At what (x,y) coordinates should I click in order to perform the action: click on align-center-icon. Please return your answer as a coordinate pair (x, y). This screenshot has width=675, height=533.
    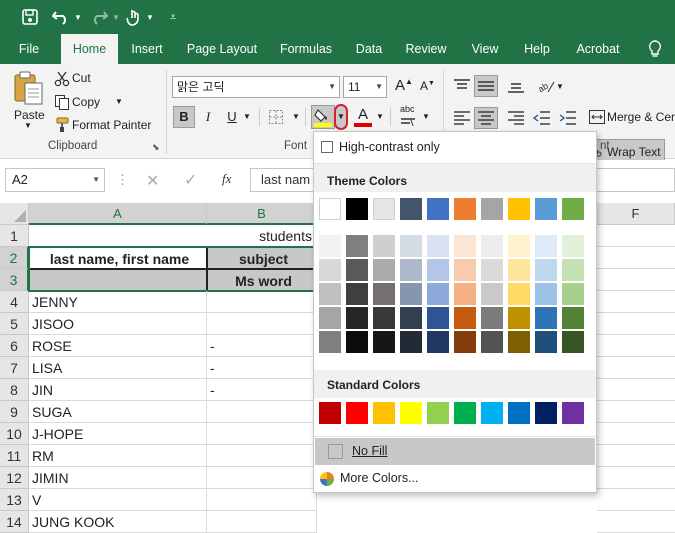
    Looking at the image, I should click on (486, 118).